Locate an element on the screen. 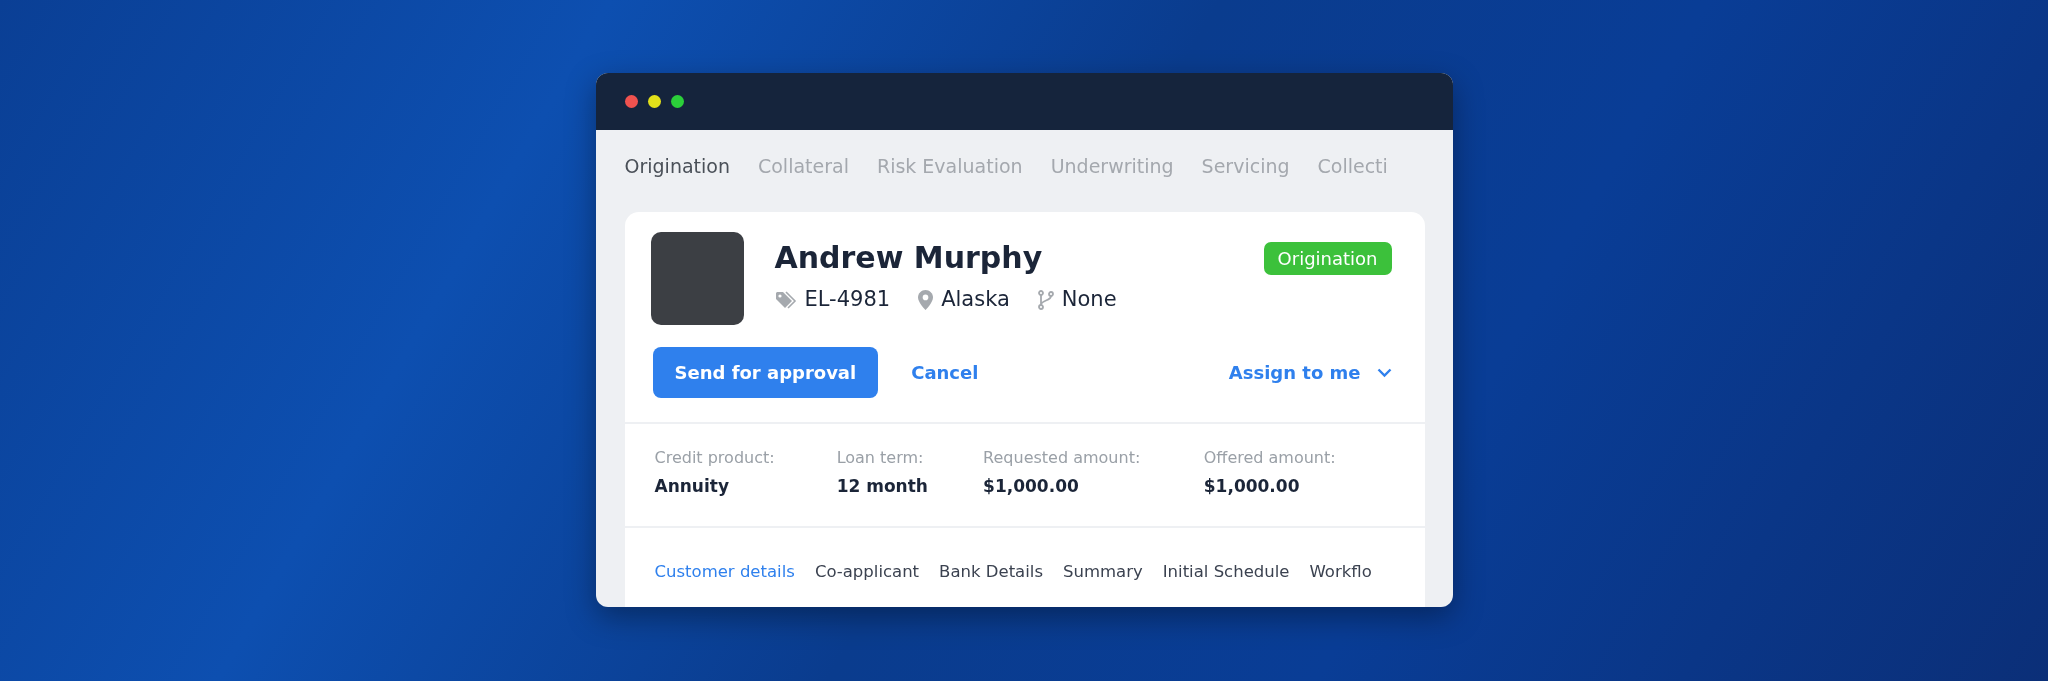 This screenshot has height=681, width=2048. minimize-icon is located at coordinates (654, 101).